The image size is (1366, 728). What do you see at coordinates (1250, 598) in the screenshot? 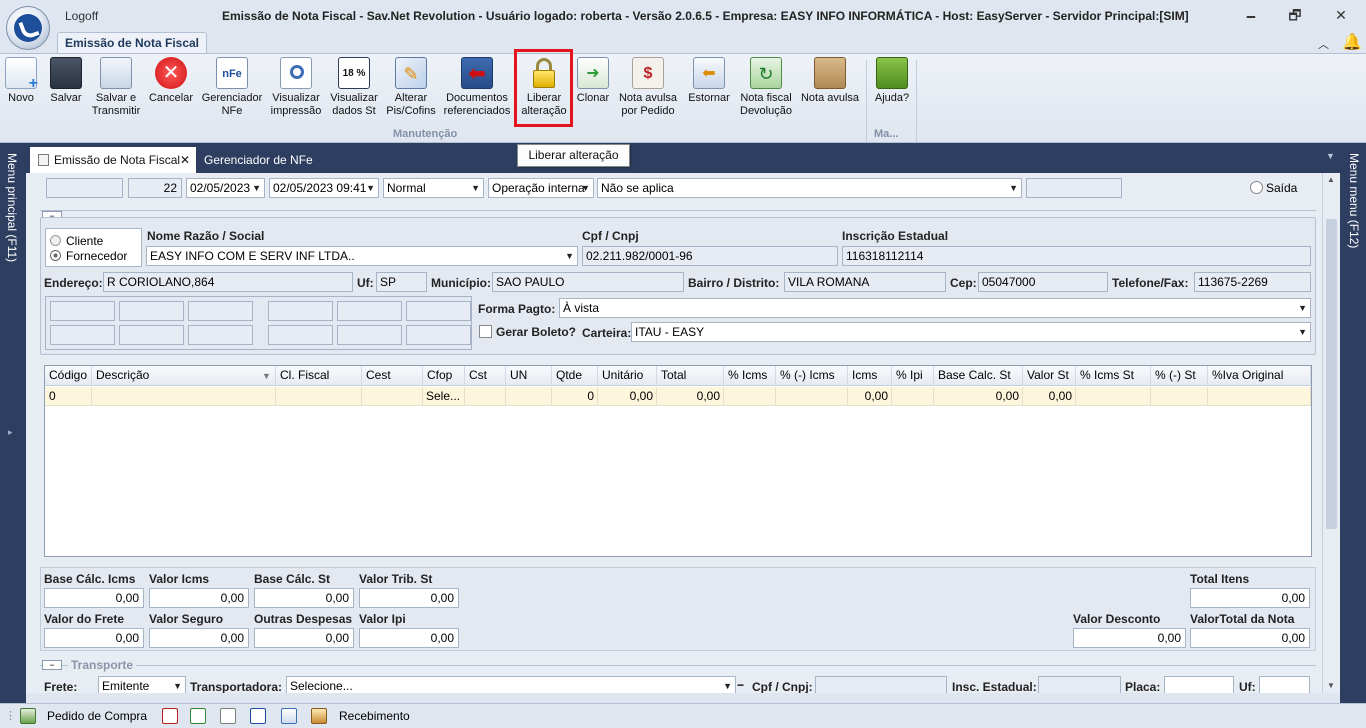
I see `total-itens-field: 0,00` at bounding box center [1250, 598].